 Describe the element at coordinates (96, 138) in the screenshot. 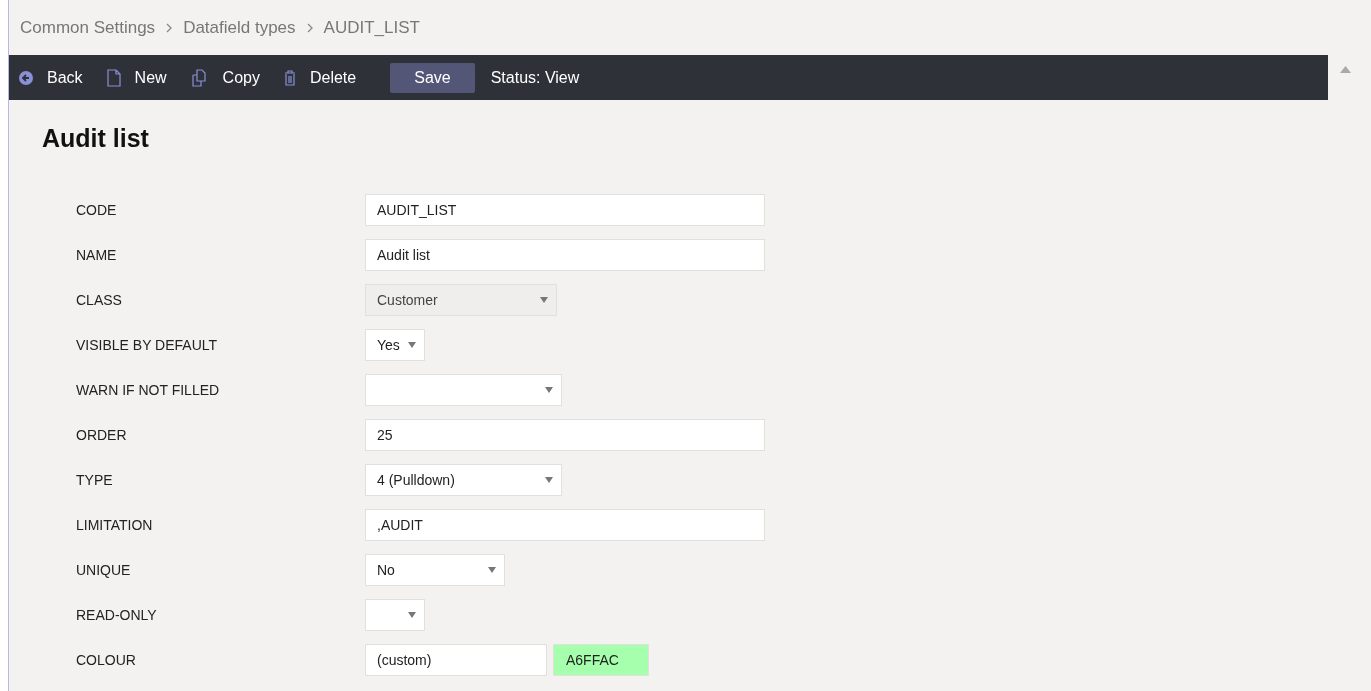

I see `page-title: Audit list` at that location.